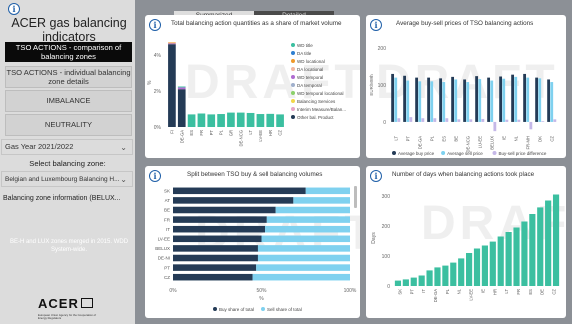  What do you see at coordinates (67, 179) in the screenshot?
I see `zone-dropdown: Belgian and Luxembourg Balancing H... ⌄` at bounding box center [67, 179].